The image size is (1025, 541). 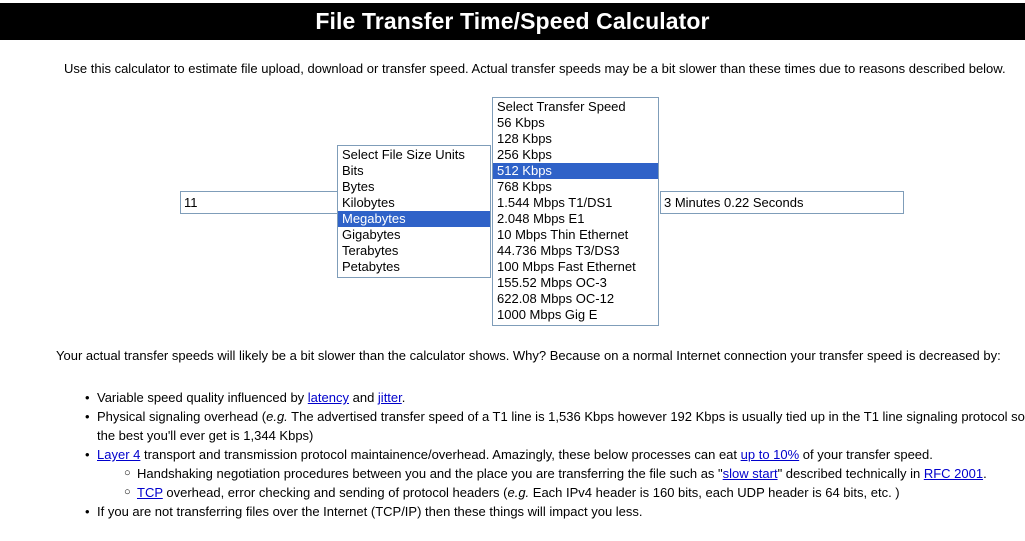 I want to click on transfer-speed-option: 100 Mbps Fast Ethernet, so click(x=575, y=267).